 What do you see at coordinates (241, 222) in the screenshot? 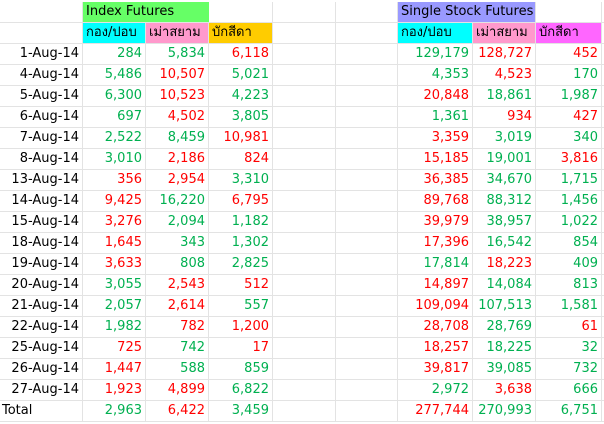
I see `index-value-cell: 1,182` at bounding box center [241, 222].